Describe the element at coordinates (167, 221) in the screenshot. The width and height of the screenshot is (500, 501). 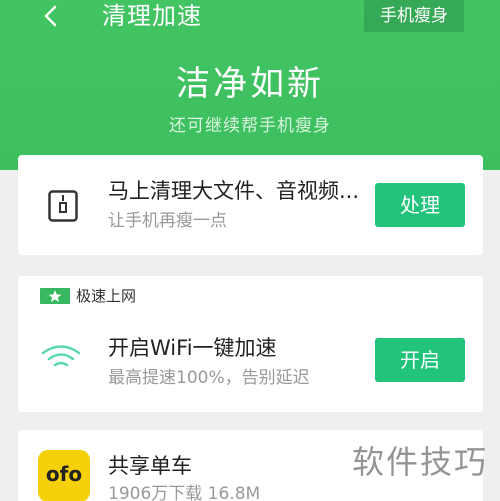
I see `big-files-subtitle: 让手机再瘦一点` at that location.